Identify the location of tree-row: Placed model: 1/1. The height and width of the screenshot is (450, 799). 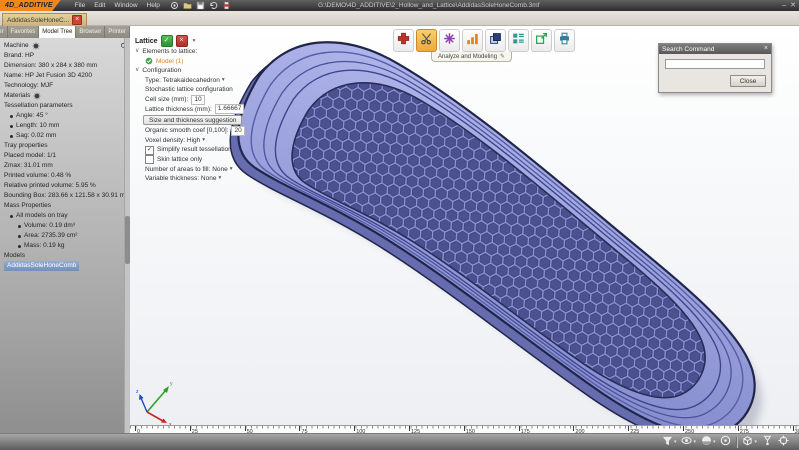
(66, 156).